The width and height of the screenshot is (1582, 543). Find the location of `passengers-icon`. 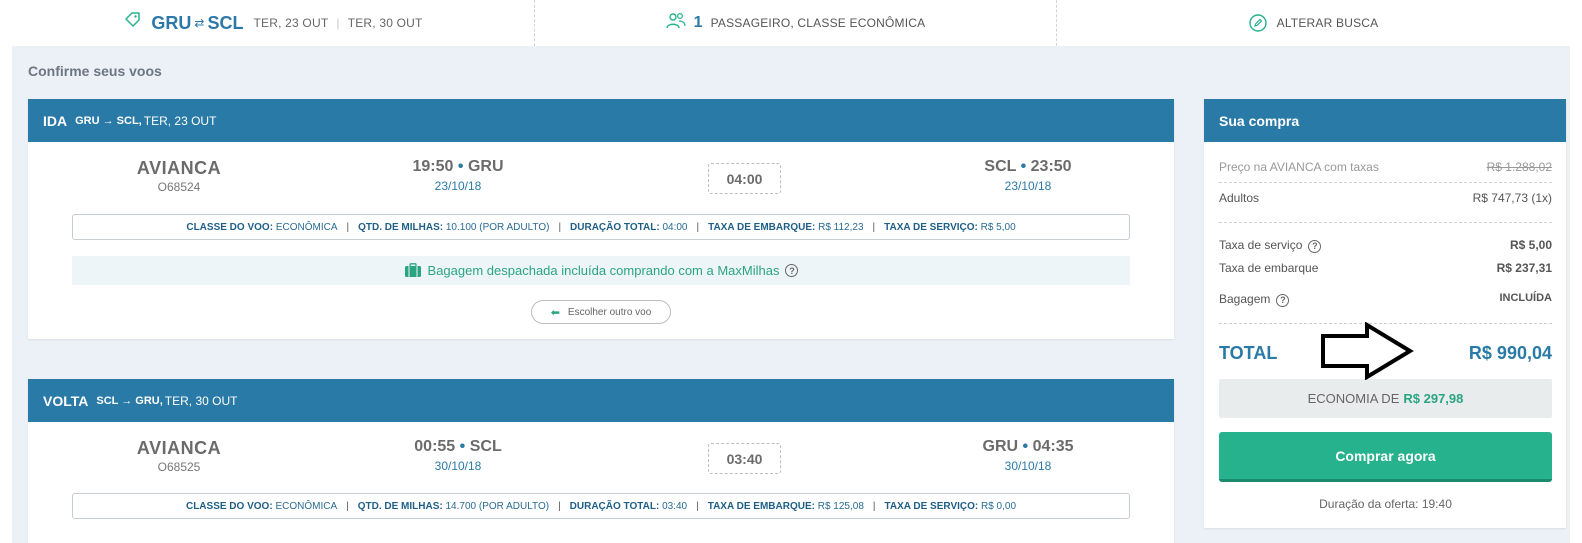

passengers-icon is located at coordinates (675, 20).